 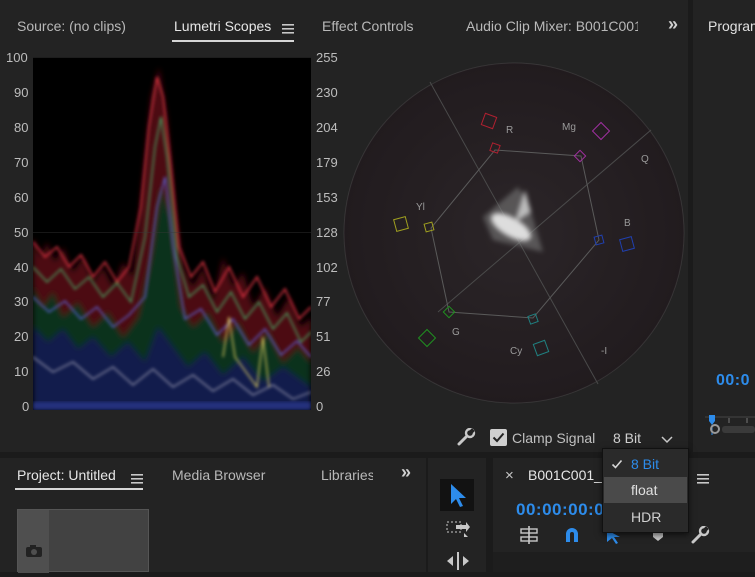 What do you see at coordinates (565, 475) in the screenshot?
I see `tab-sequence: B001C001_` at bounding box center [565, 475].